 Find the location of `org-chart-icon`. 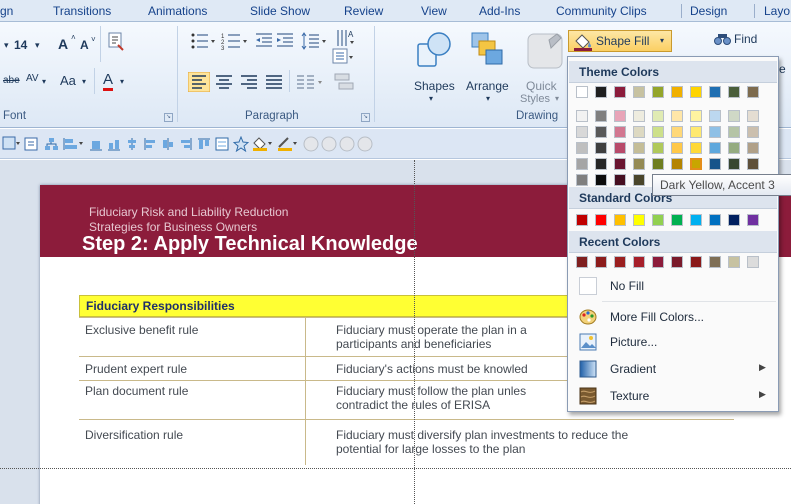

org-chart-icon is located at coordinates (51, 144).